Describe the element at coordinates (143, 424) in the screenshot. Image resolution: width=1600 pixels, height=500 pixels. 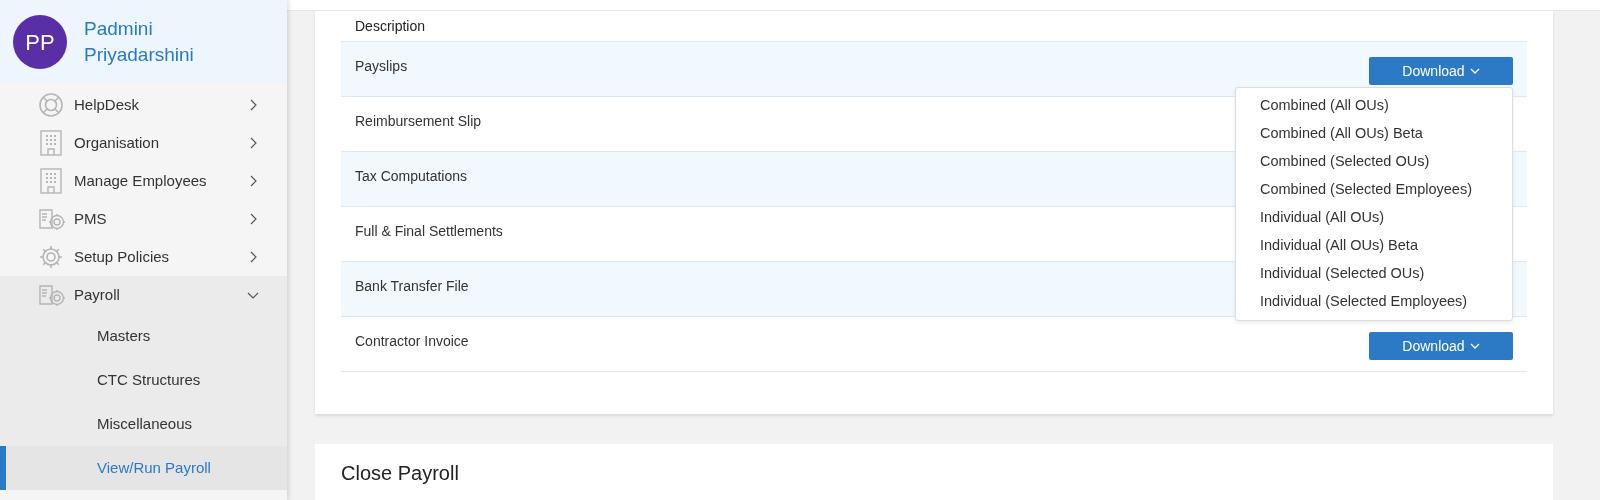
I see `sidebar-subitem: Miscellaneous` at that location.